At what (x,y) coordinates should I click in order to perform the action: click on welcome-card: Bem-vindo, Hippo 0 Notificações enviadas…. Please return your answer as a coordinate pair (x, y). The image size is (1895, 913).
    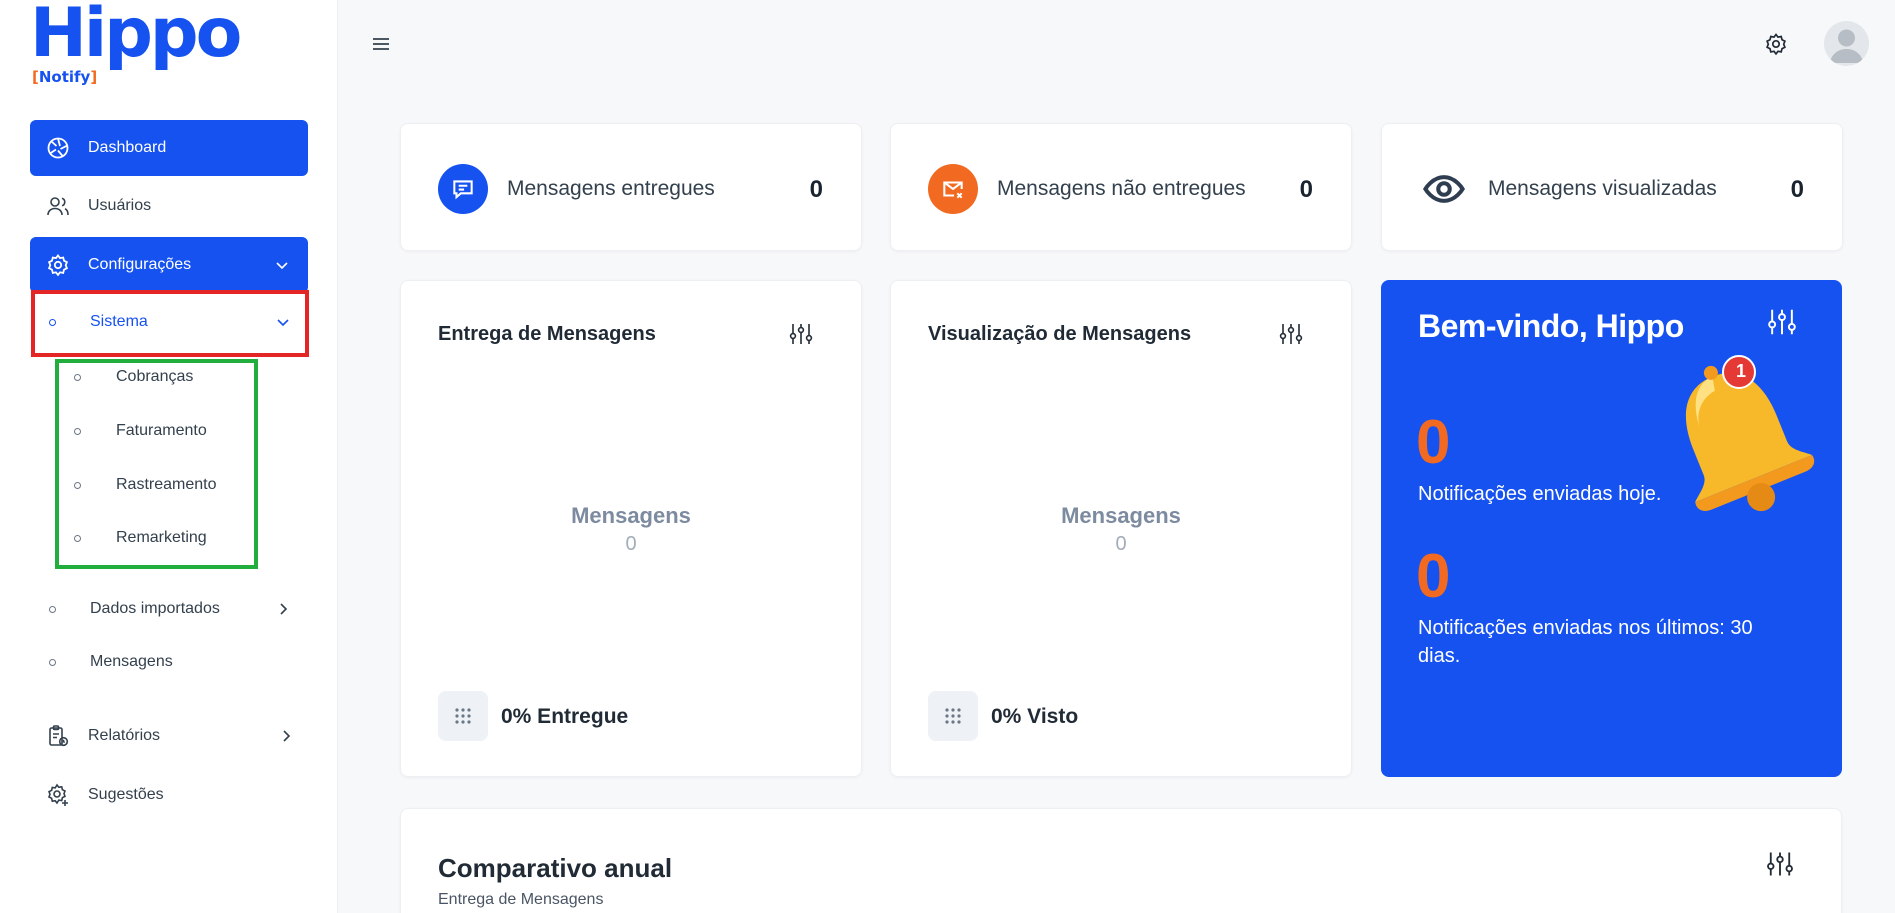
    Looking at the image, I should click on (1611, 528).